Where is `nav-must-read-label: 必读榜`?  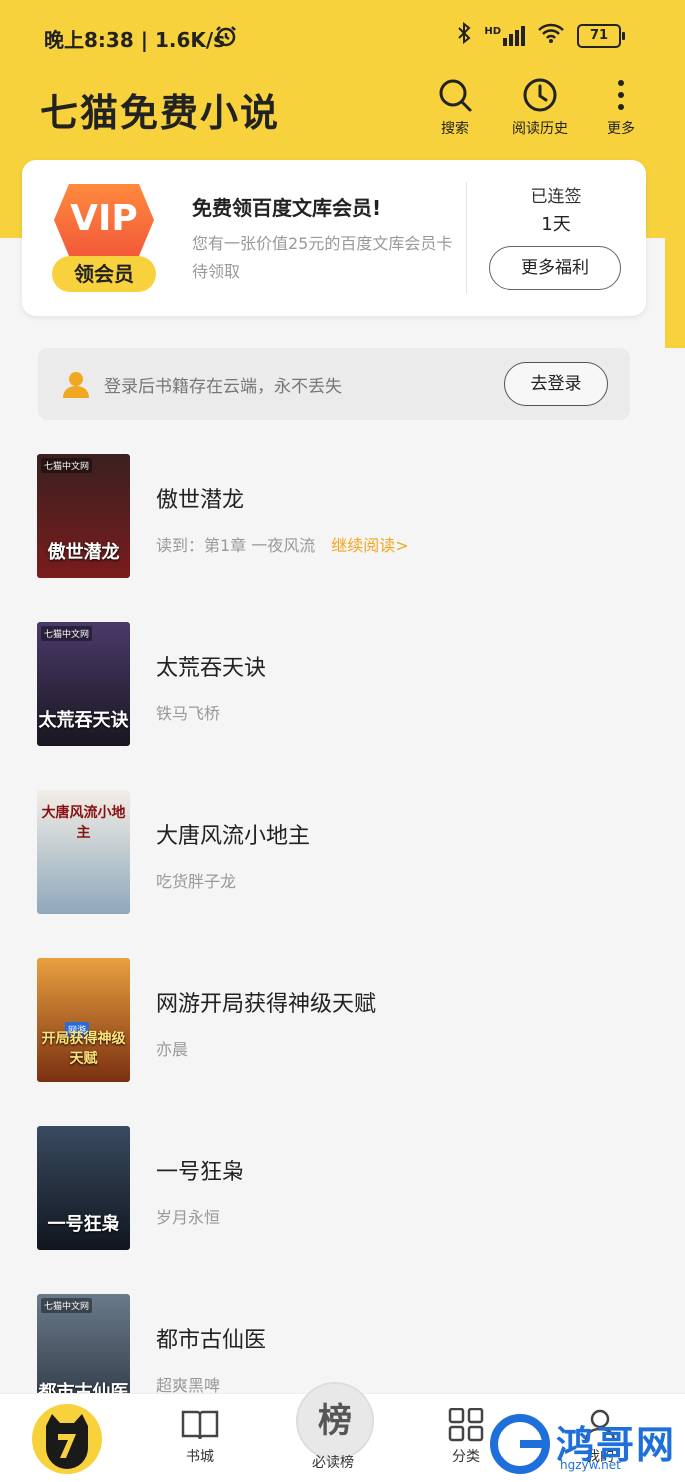
nav-must-read-label: 必读榜 is located at coordinates (333, 1462).